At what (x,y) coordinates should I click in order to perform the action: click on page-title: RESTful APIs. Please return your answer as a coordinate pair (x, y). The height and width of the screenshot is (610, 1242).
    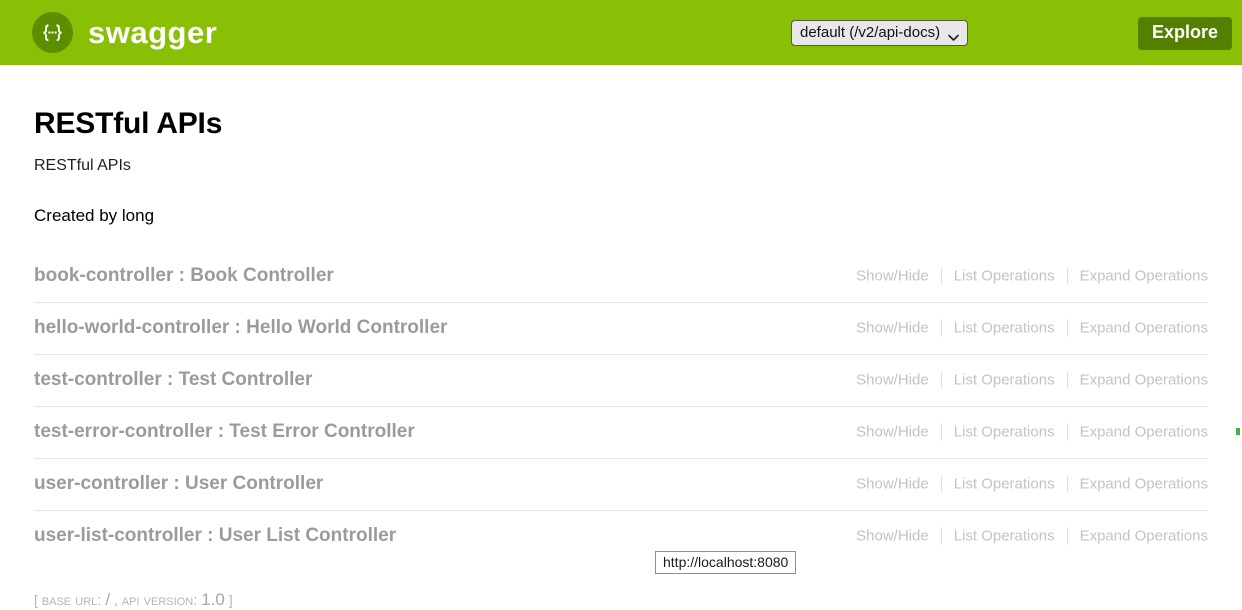
    Looking at the image, I should click on (128, 123).